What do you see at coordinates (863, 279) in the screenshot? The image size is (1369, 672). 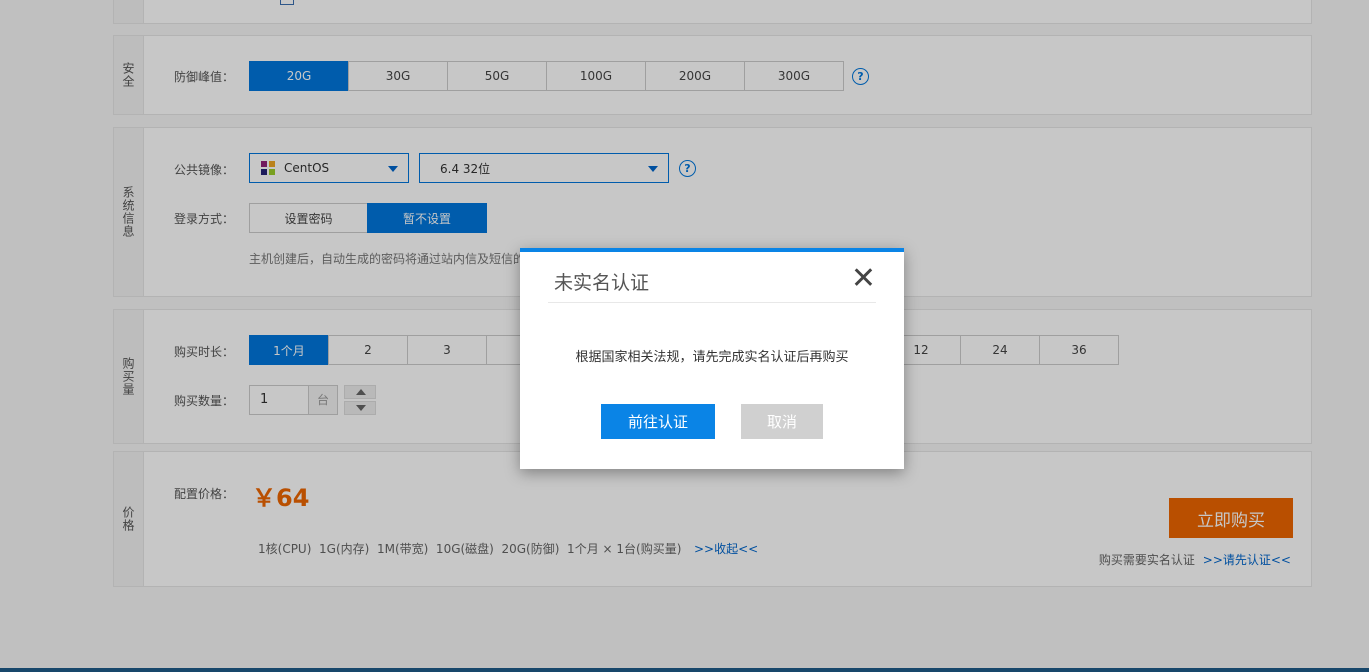 I see `close-icon: ✕` at bounding box center [863, 279].